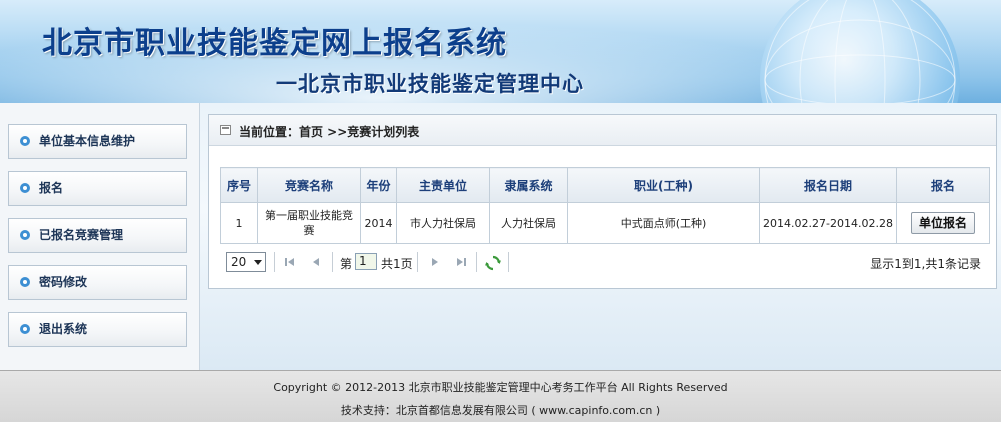 The width and height of the screenshot is (1001, 422). I want to click on column-header: 报名日期, so click(828, 185).